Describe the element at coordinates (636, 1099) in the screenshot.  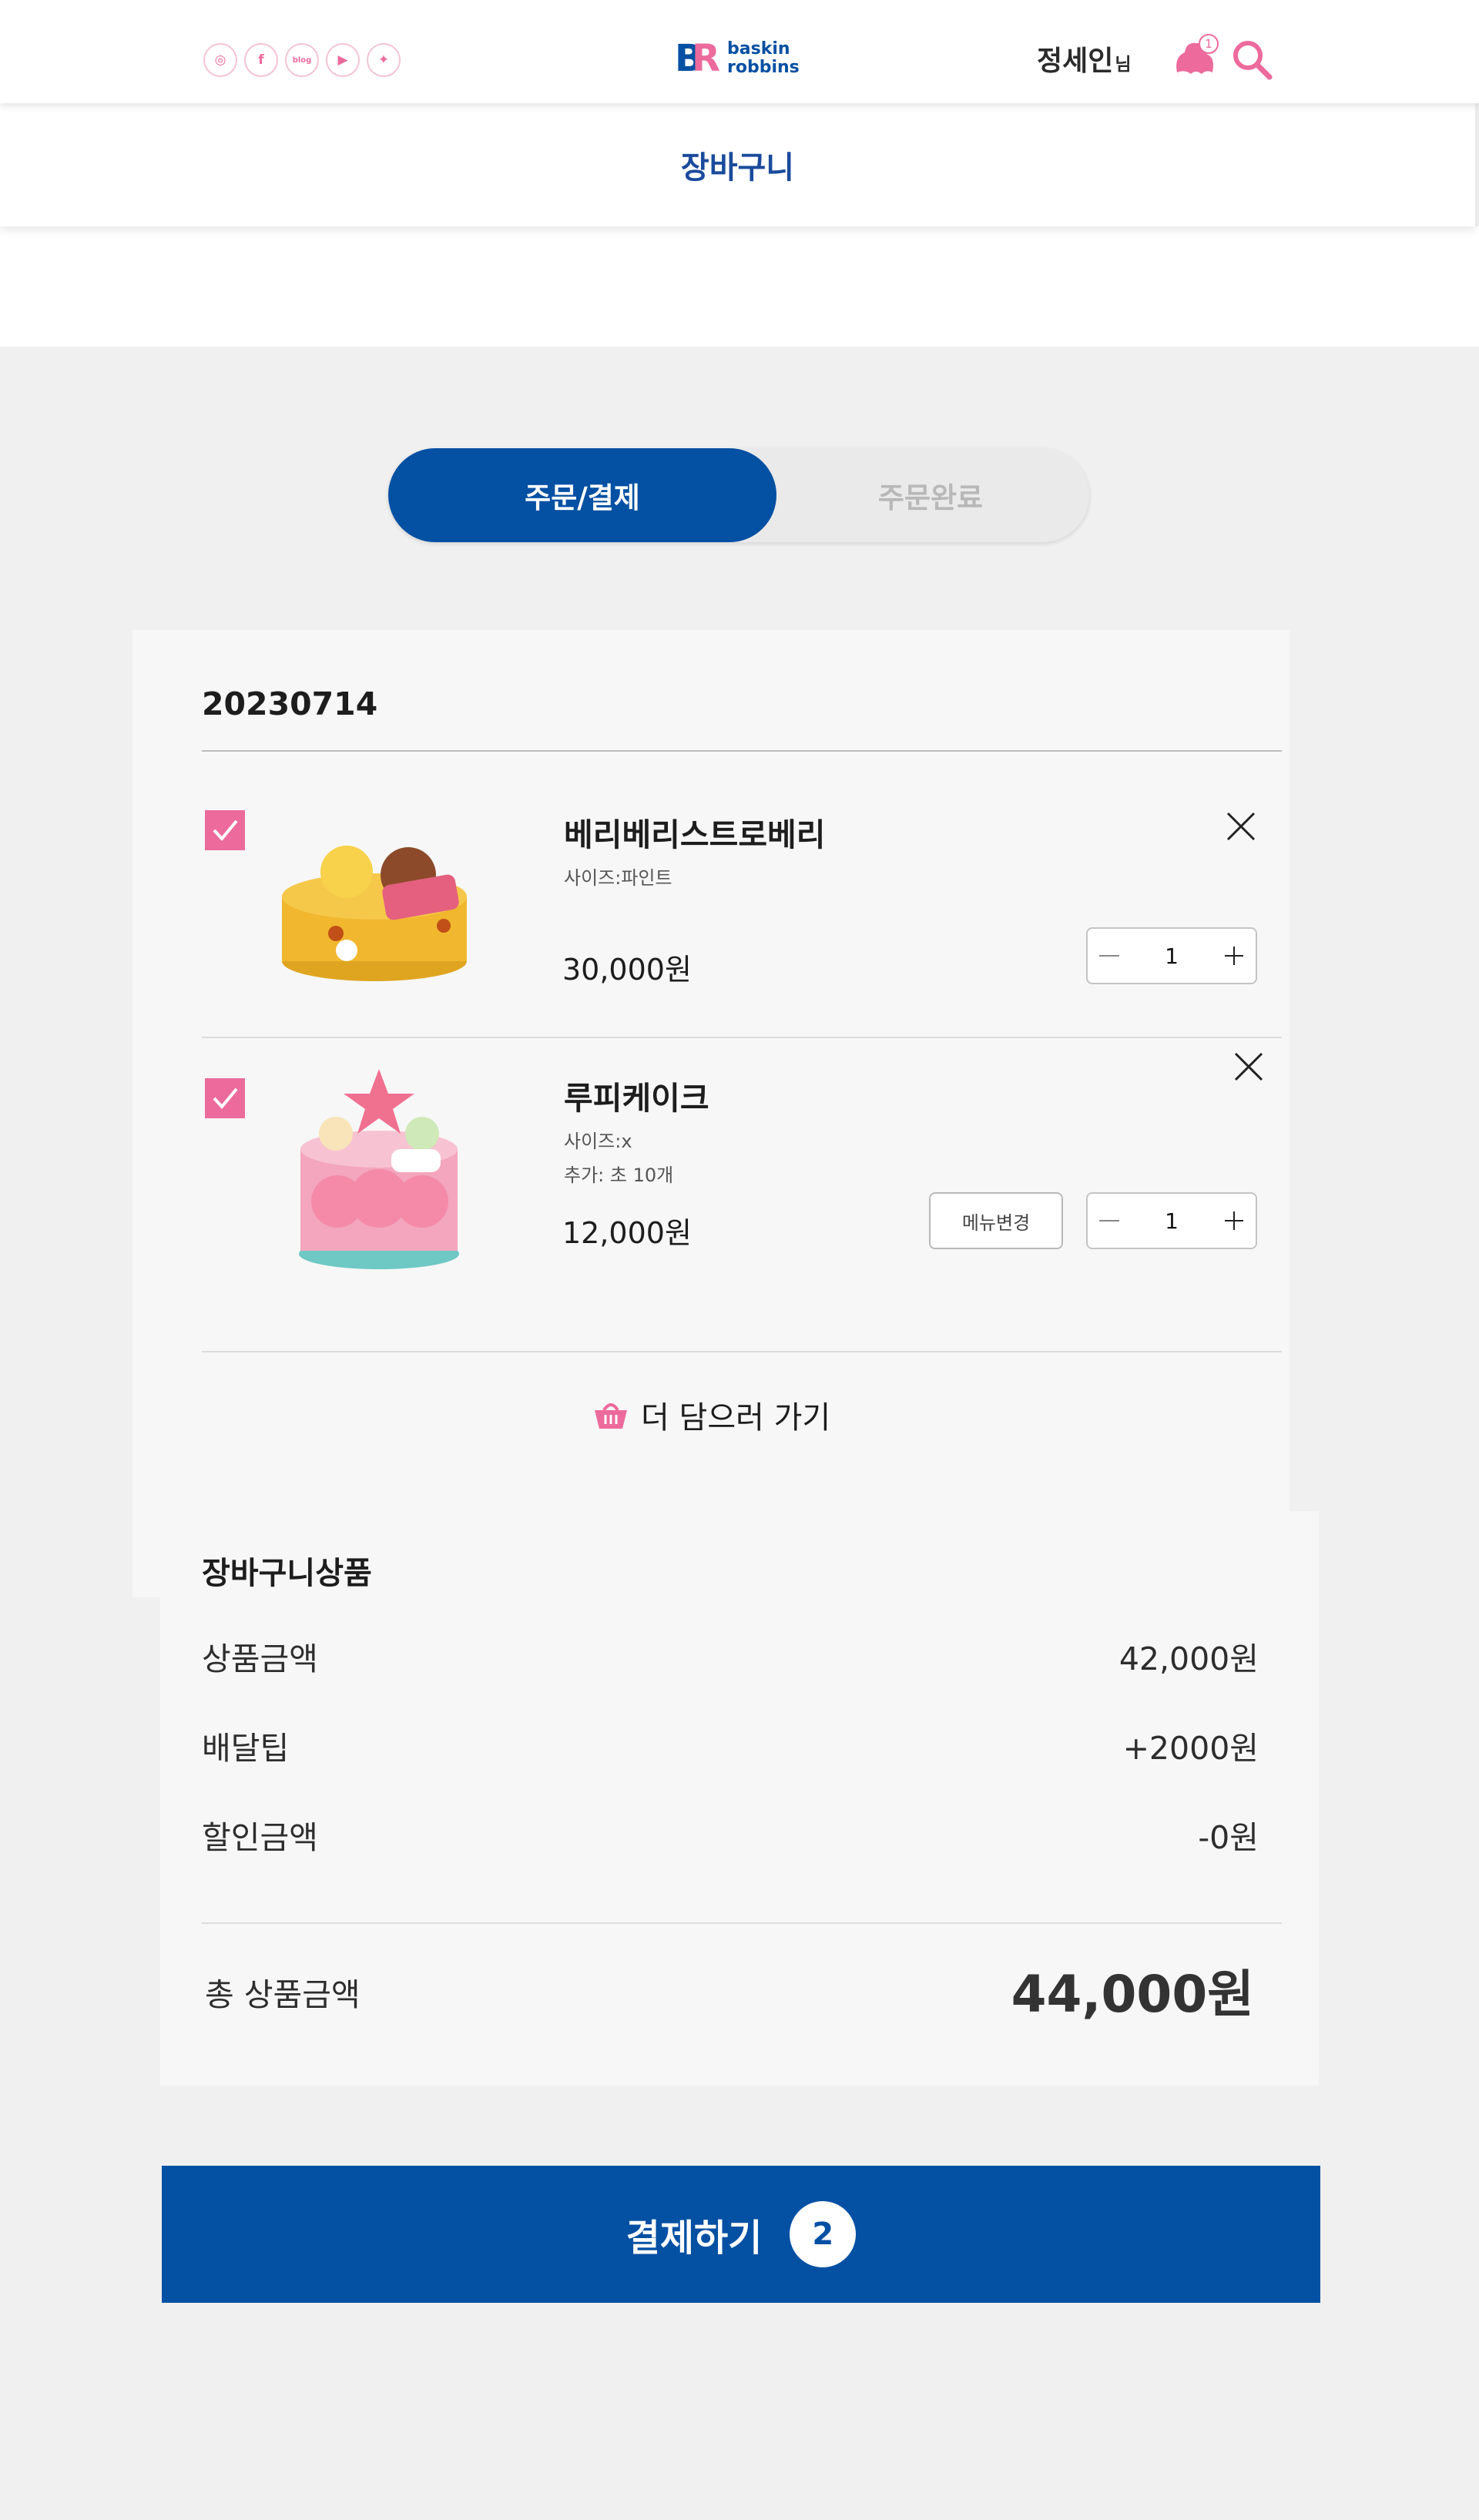
I see `item-name: 루피케이크` at that location.